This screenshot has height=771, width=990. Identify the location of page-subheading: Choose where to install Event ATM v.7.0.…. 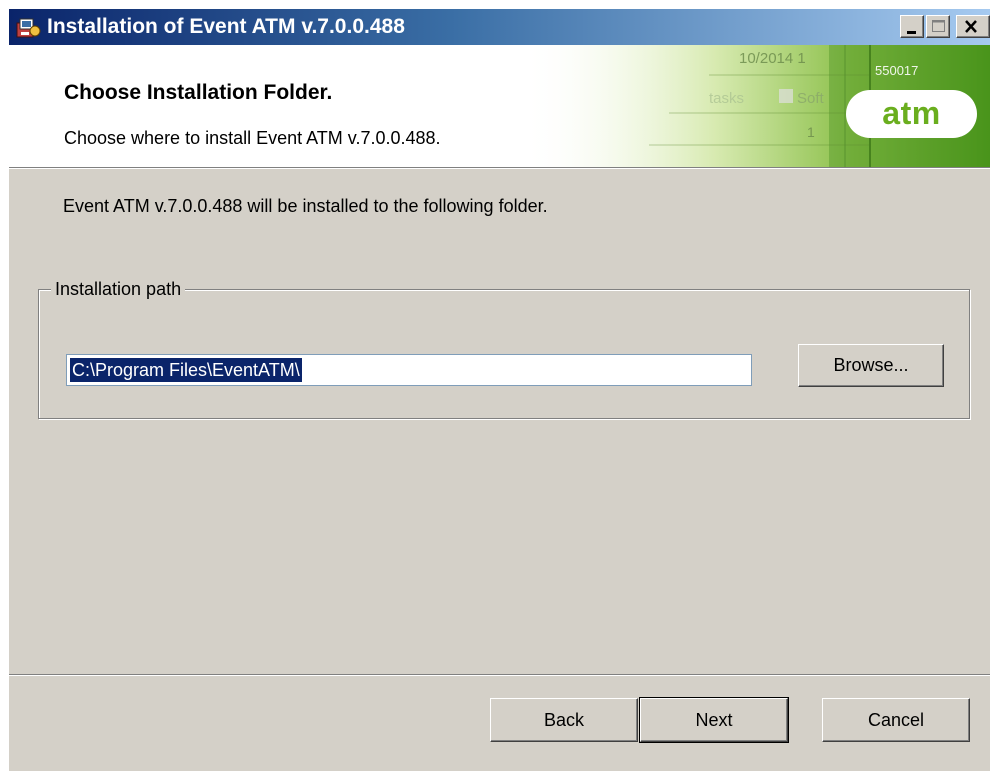
(252, 138).